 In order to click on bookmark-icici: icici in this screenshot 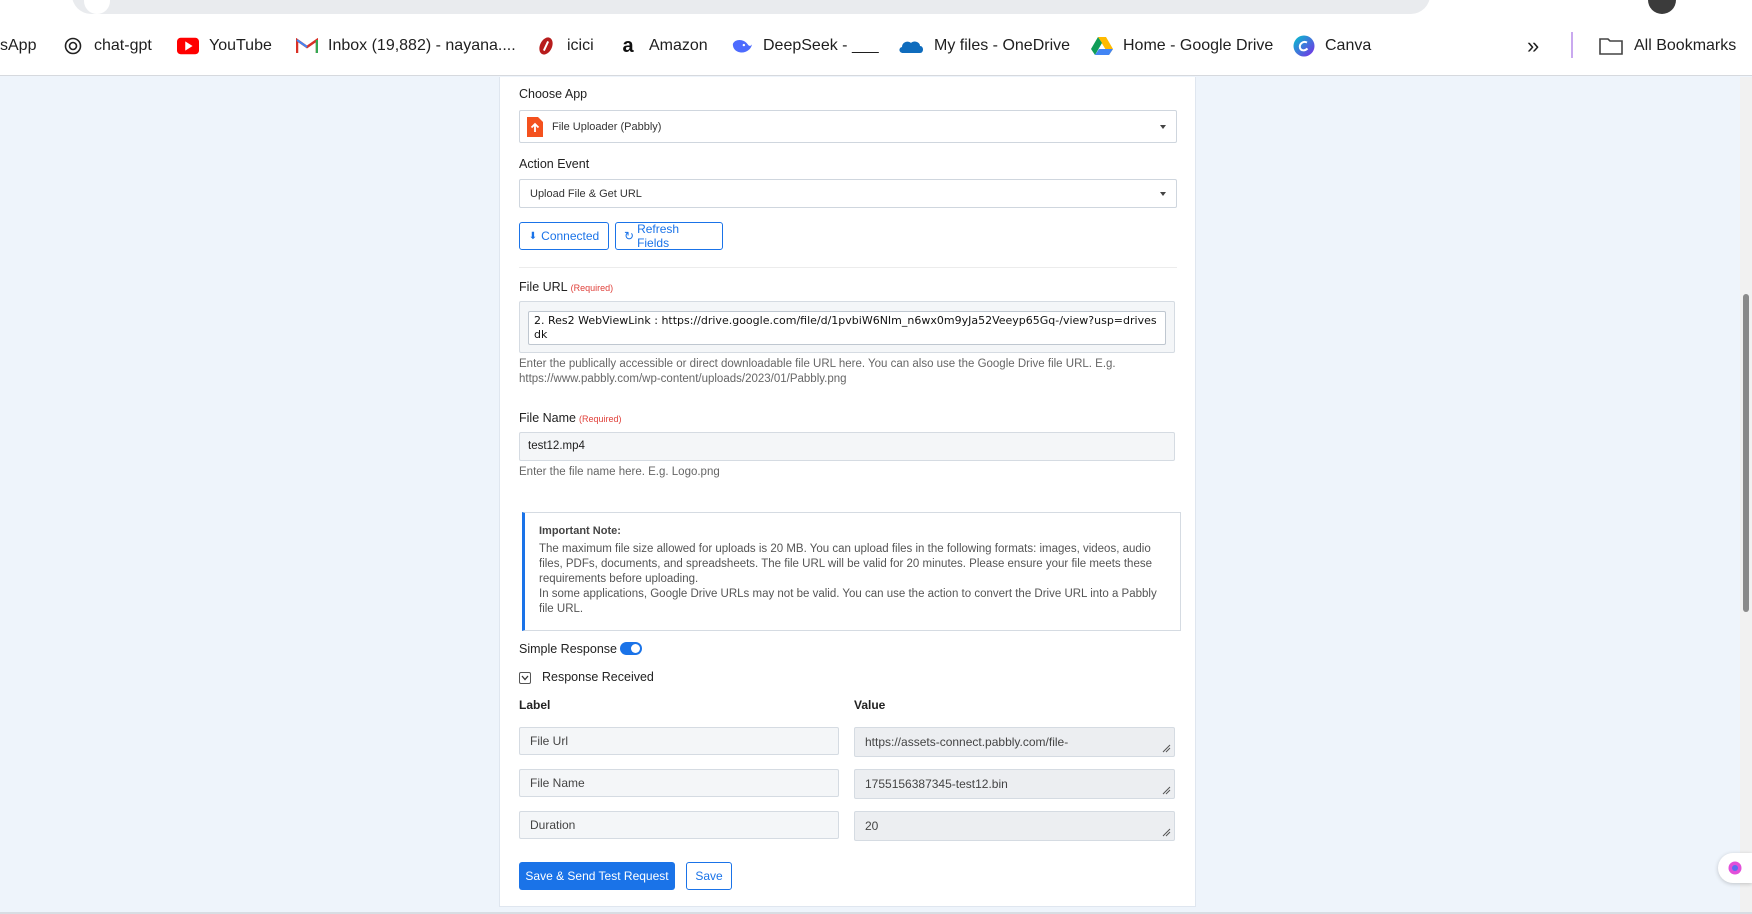, I will do `click(564, 46)`.